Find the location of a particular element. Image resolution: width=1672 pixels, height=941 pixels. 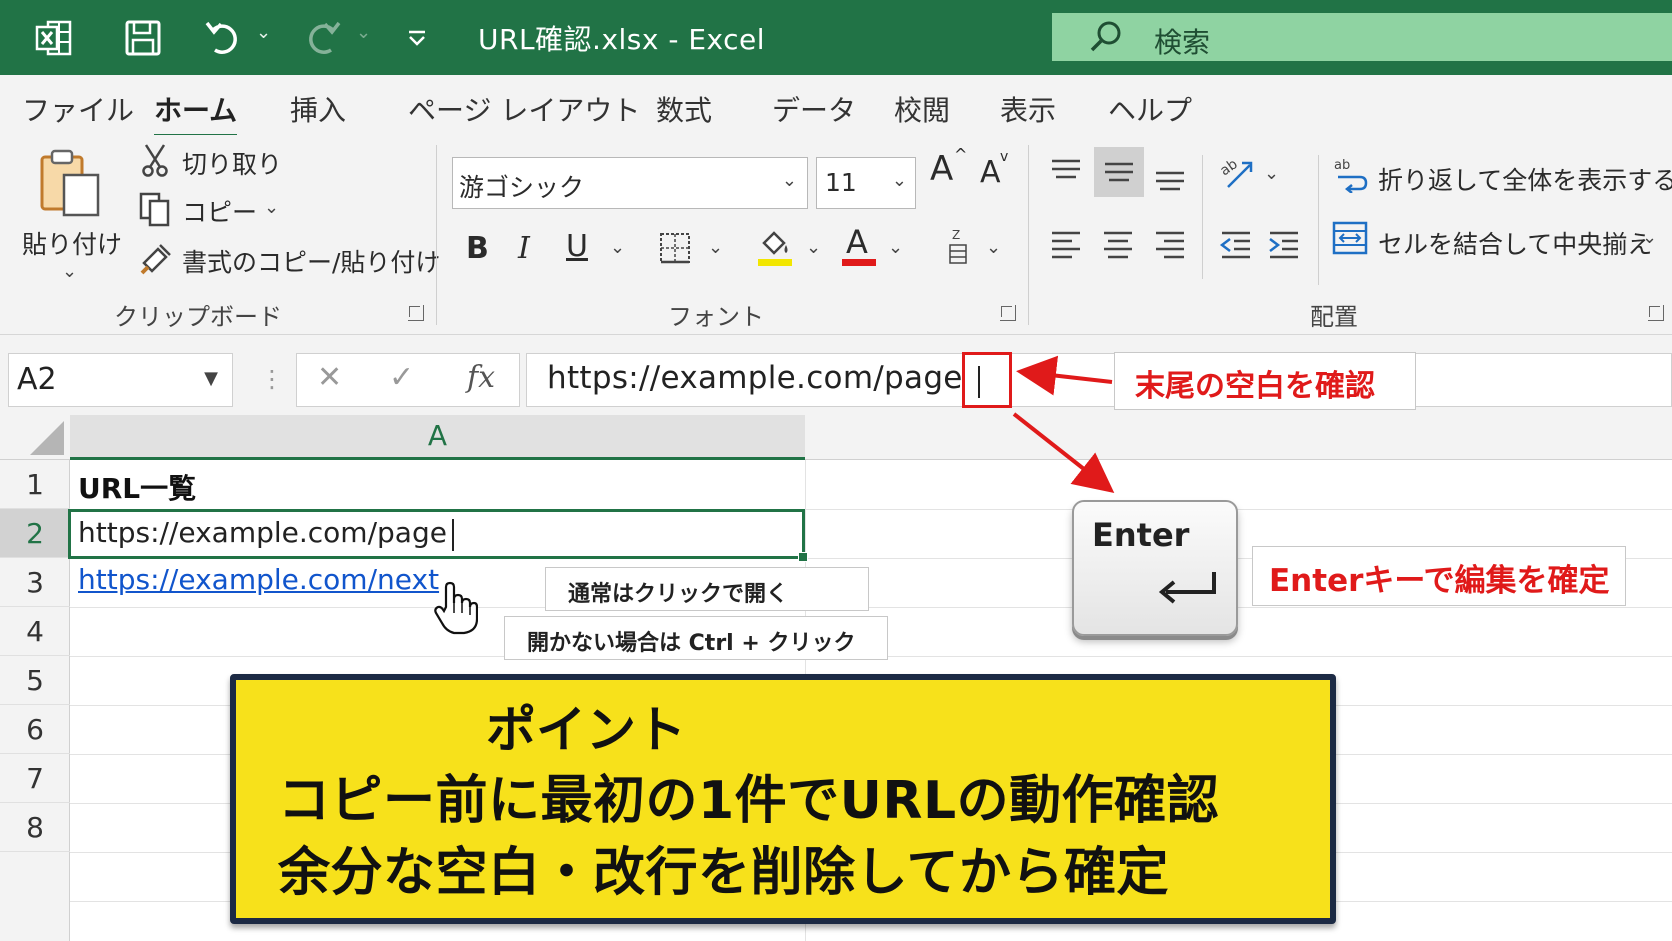

enter-key-label: Enter is located at coordinates (1141, 535).